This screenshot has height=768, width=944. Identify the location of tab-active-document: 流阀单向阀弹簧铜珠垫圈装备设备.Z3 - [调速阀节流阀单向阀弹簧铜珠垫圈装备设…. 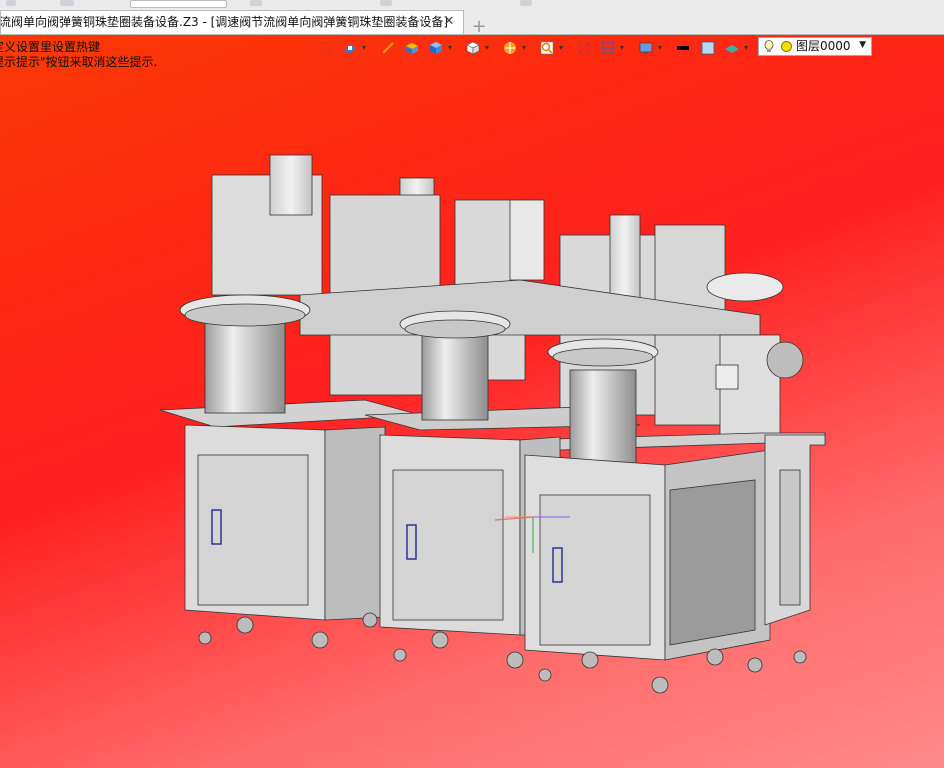
(232, 22).